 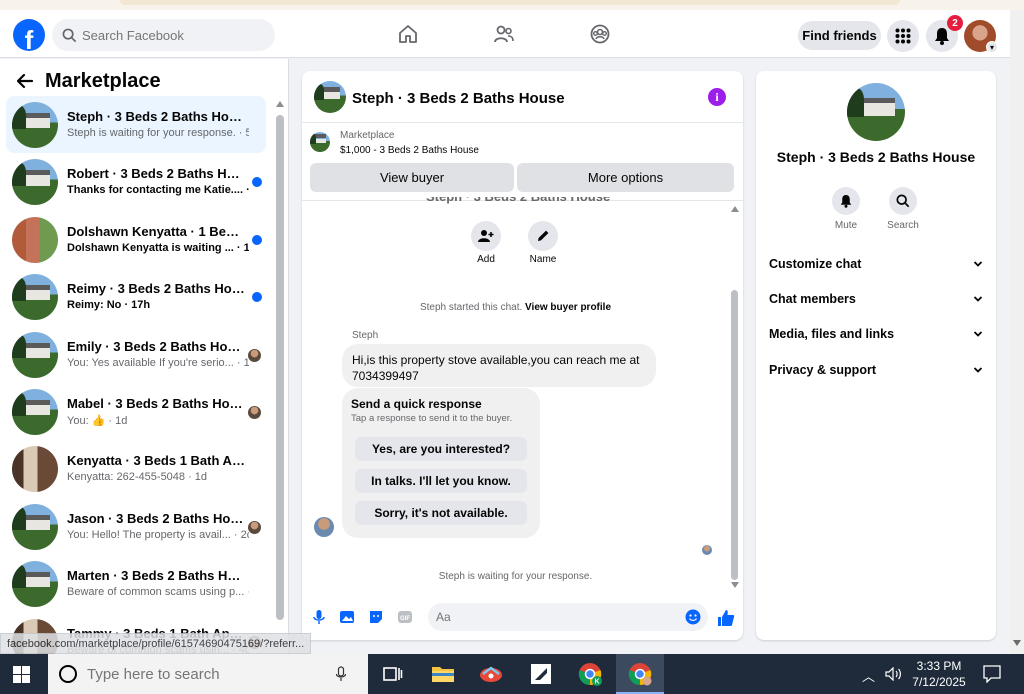 I want to click on conversation-preview: Dolshawn Kenyatta is waiting ... · 17h, so click(x=158, y=247).